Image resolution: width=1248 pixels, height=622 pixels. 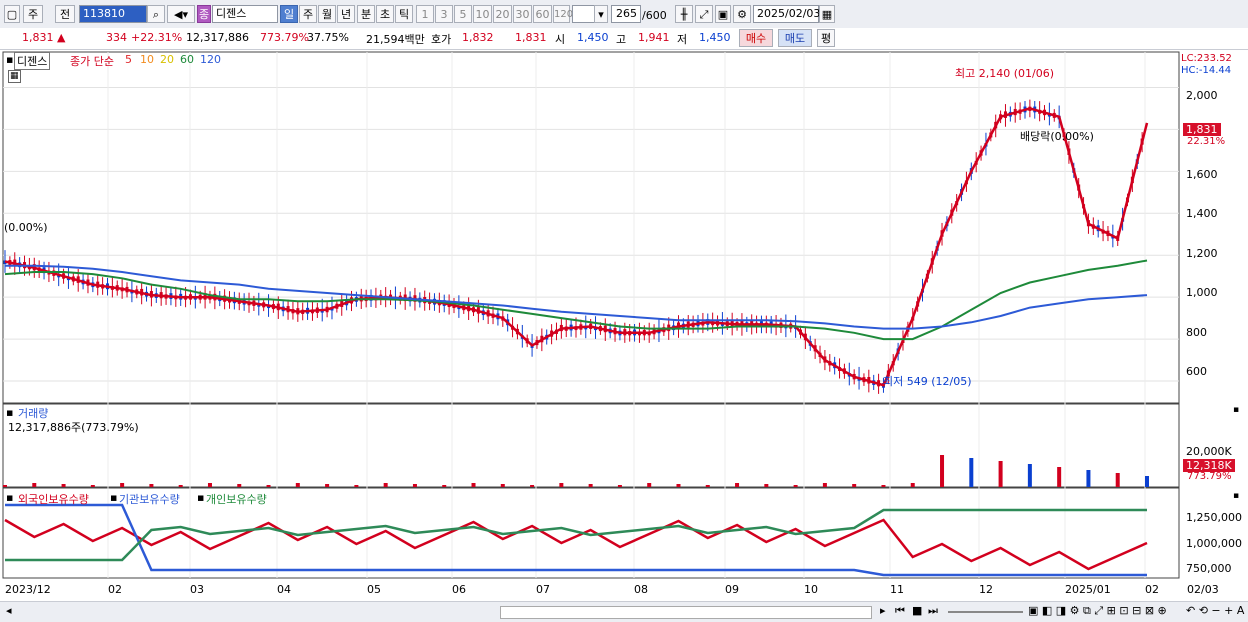 I want to click on ytick-1600: 1,600, so click(x=1202, y=174).